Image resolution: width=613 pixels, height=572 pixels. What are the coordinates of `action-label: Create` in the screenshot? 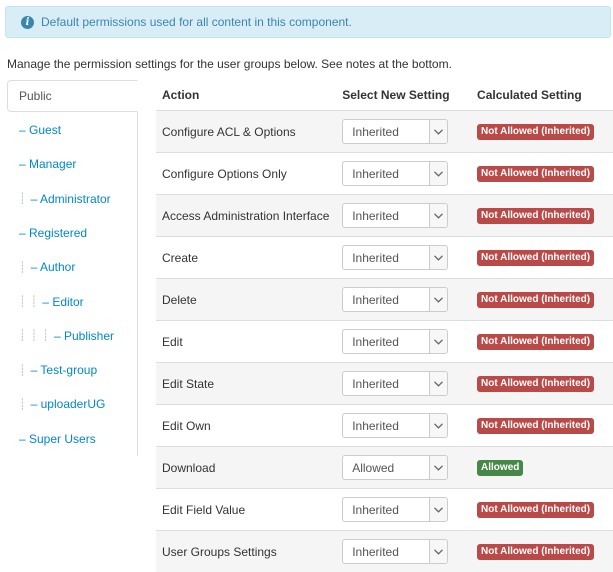 It's located at (249, 258).